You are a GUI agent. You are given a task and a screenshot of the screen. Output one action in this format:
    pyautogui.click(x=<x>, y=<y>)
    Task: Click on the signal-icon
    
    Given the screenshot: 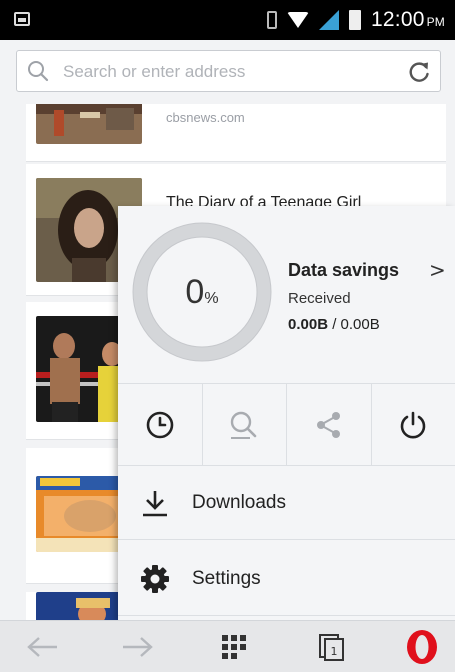 What is the action you would take?
    pyautogui.click(x=329, y=20)
    